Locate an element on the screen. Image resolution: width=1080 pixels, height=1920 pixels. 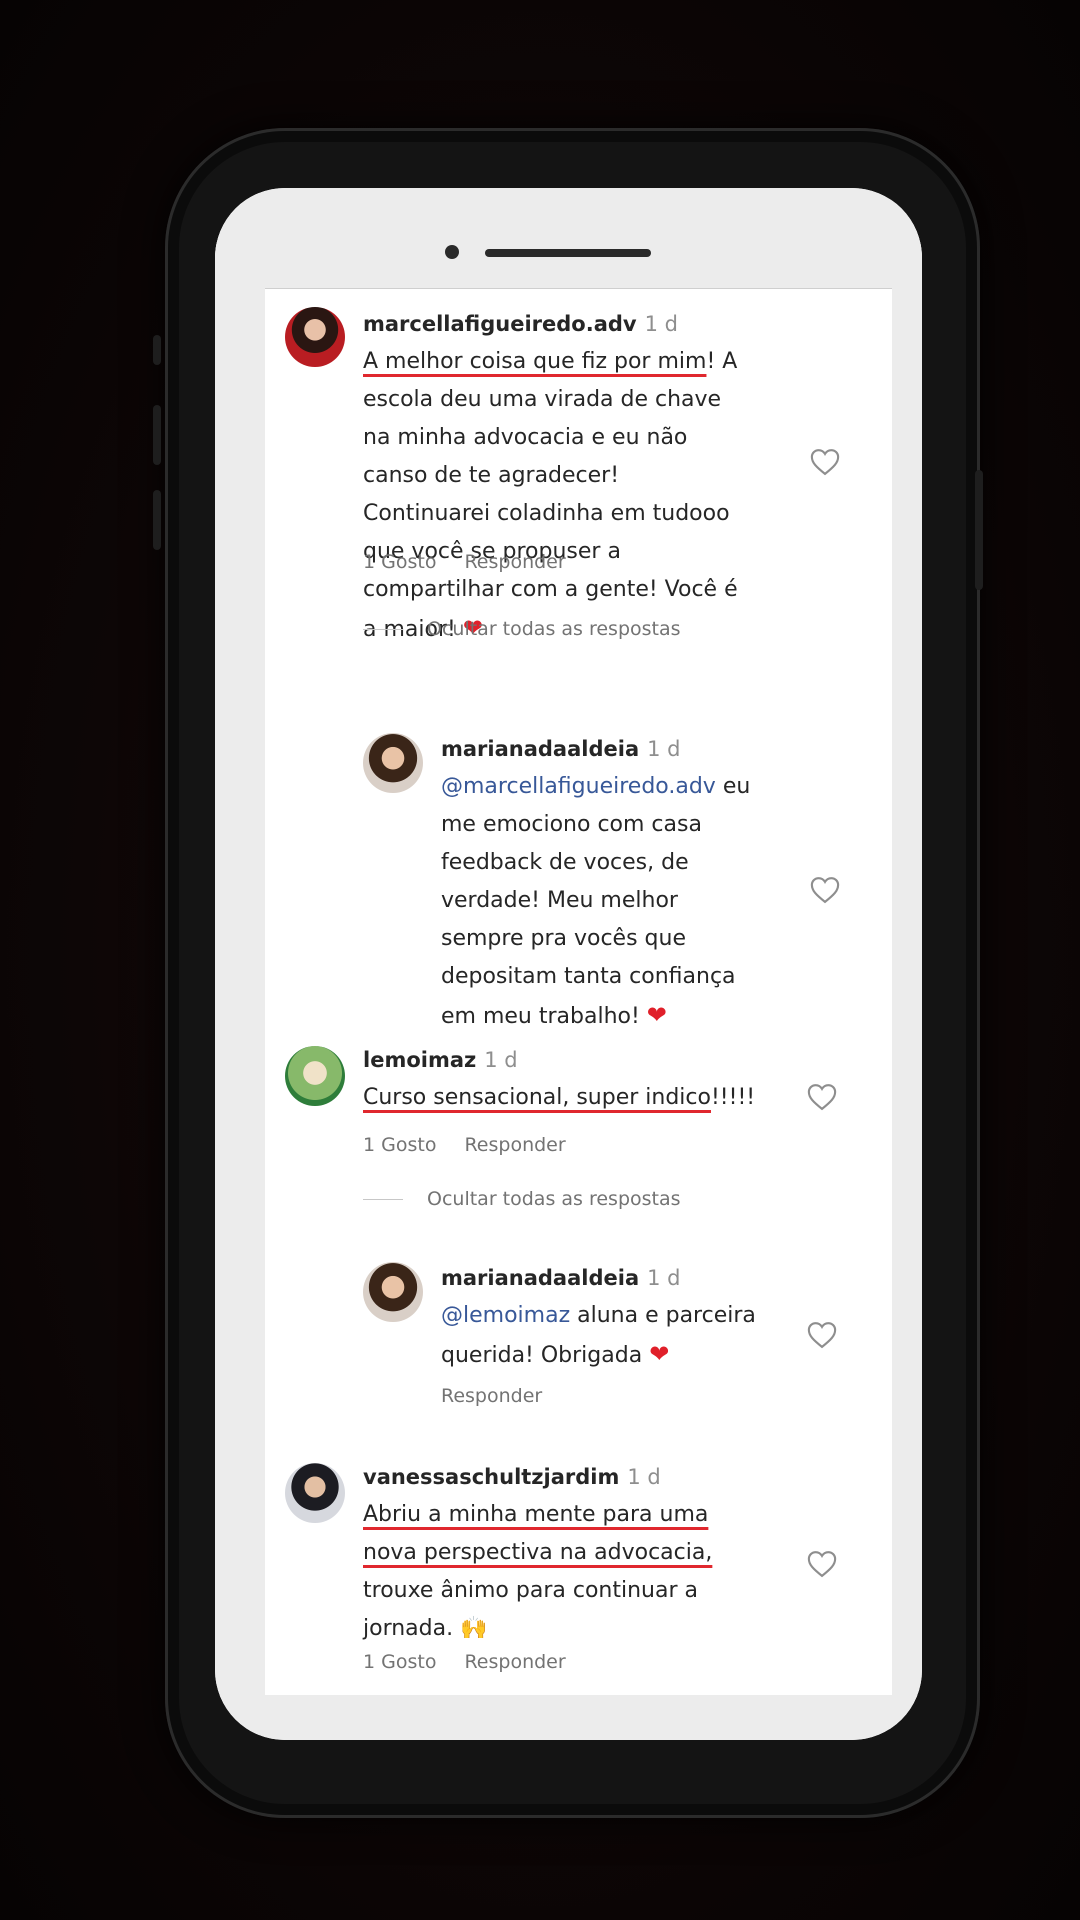
mute-switch is located at coordinates (157, 350).